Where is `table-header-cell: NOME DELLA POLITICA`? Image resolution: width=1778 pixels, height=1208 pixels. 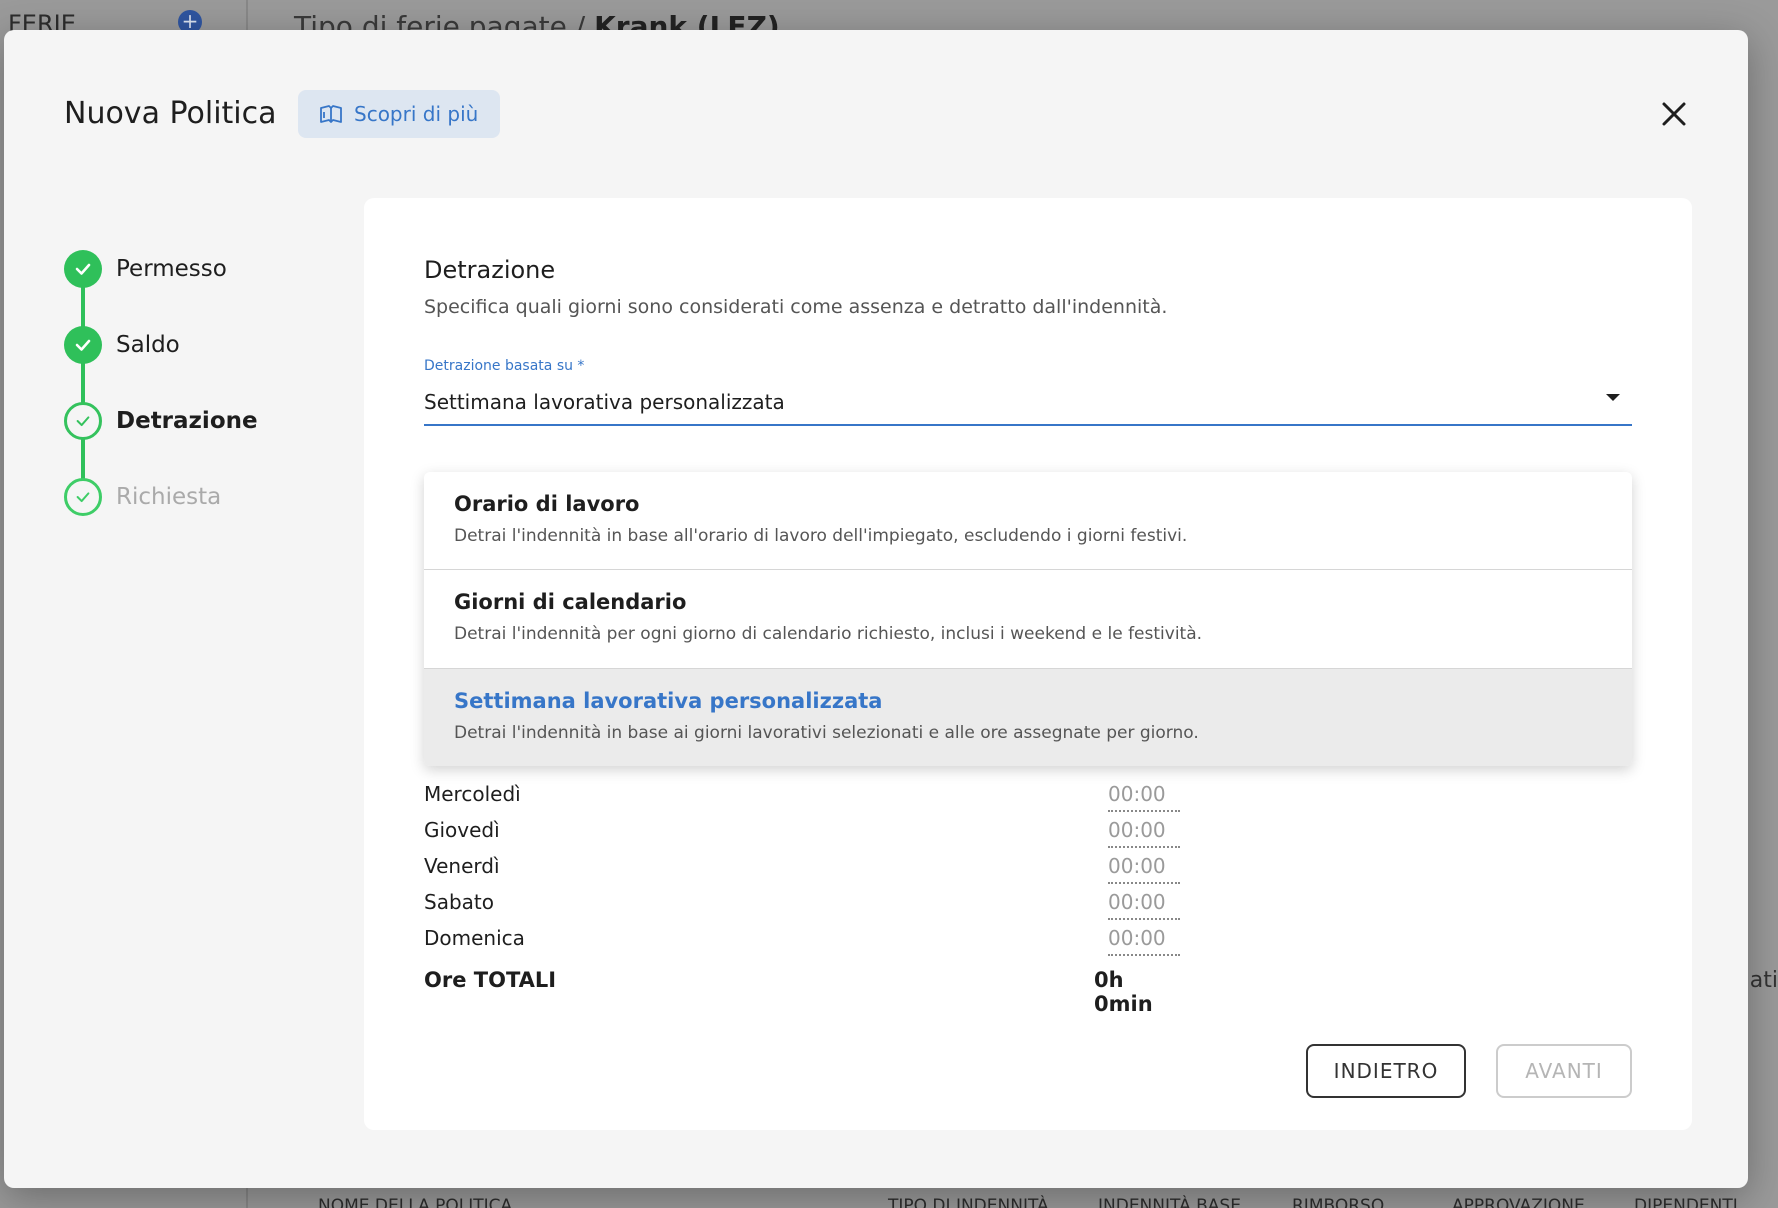
table-header-cell: NOME DELLA POLITICA is located at coordinates (415, 1202).